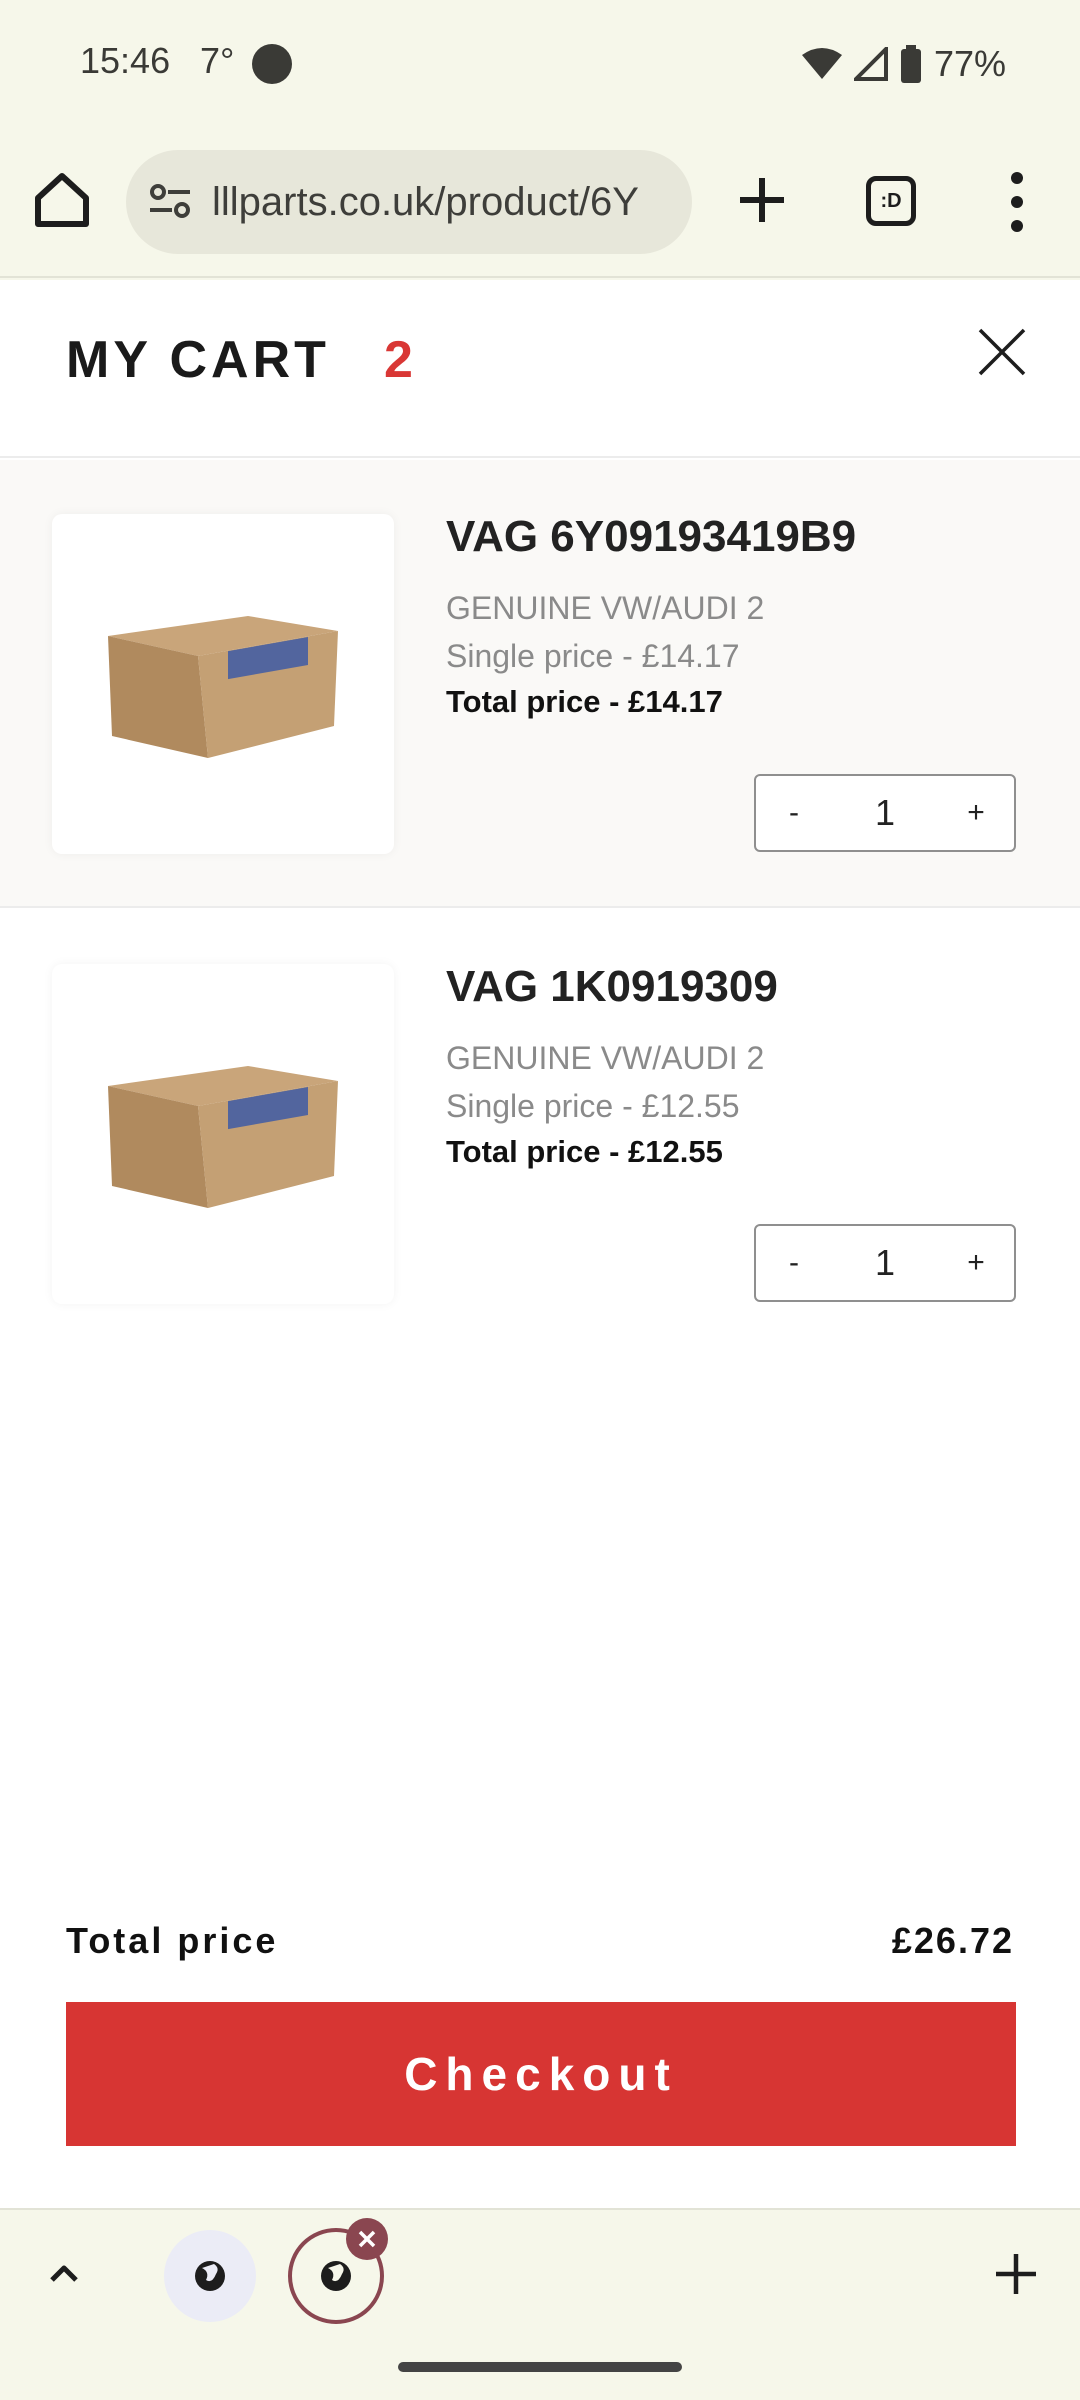 This screenshot has height=2400, width=1080. Describe the element at coordinates (217, 60) in the screenshot. I see `status-temperature: 7°` at that location.